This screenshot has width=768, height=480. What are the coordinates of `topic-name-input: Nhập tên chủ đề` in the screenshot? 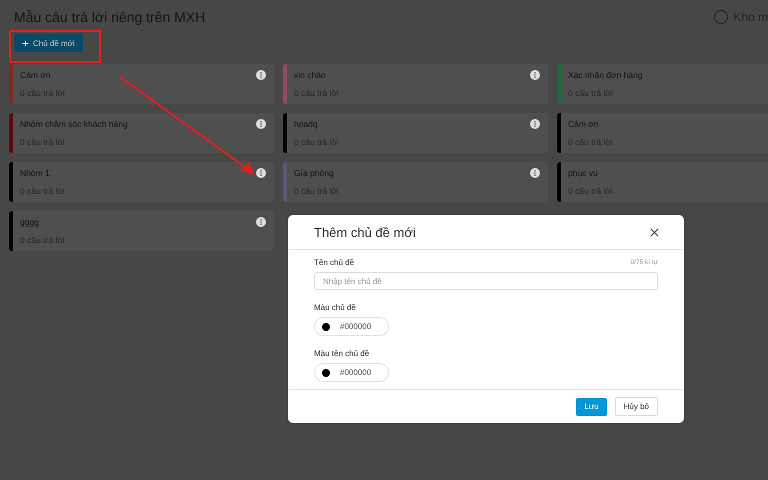 It's located at (486, 281).